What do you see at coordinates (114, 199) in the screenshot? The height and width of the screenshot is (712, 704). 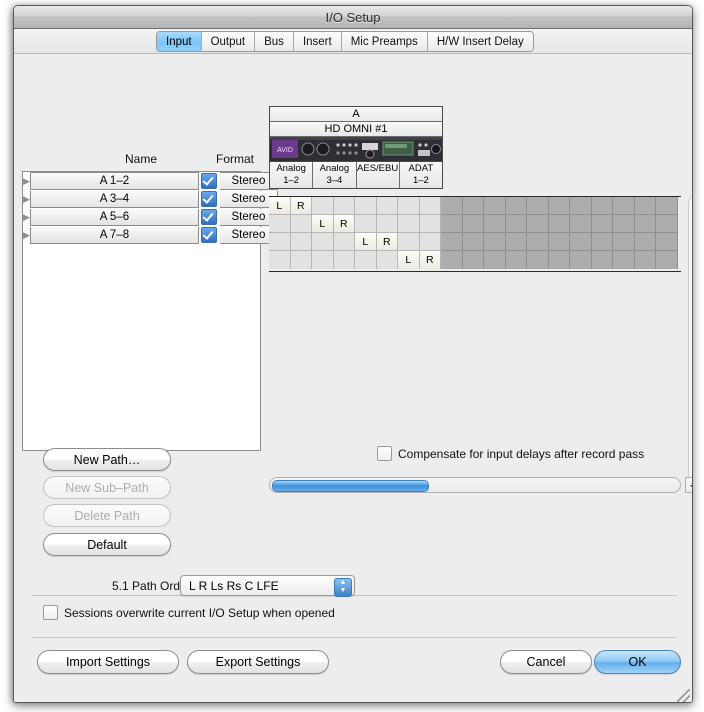 I see `path-name: A 3–4` at bounding box center [114, 199].